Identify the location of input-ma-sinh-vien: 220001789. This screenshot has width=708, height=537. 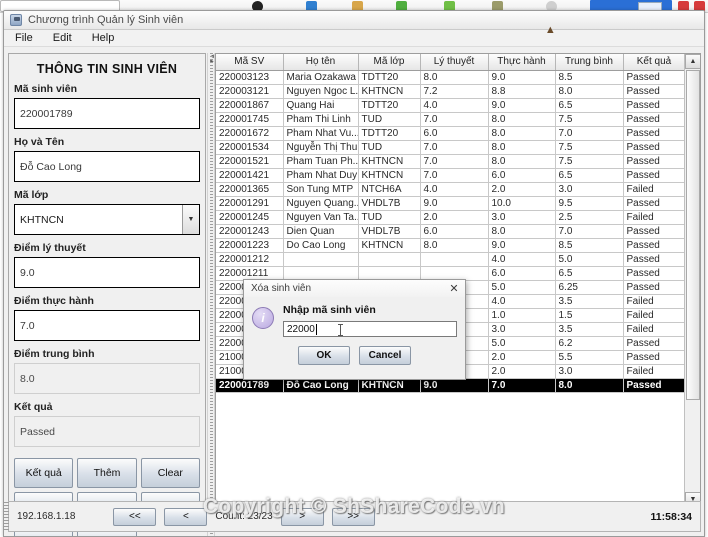
(107, 113).